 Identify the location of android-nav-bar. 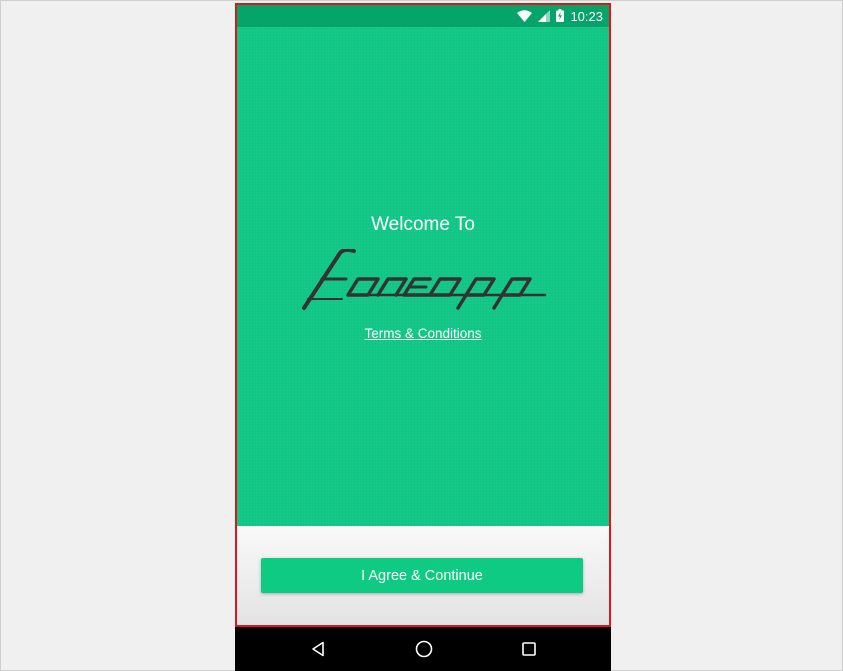
(423, 649).